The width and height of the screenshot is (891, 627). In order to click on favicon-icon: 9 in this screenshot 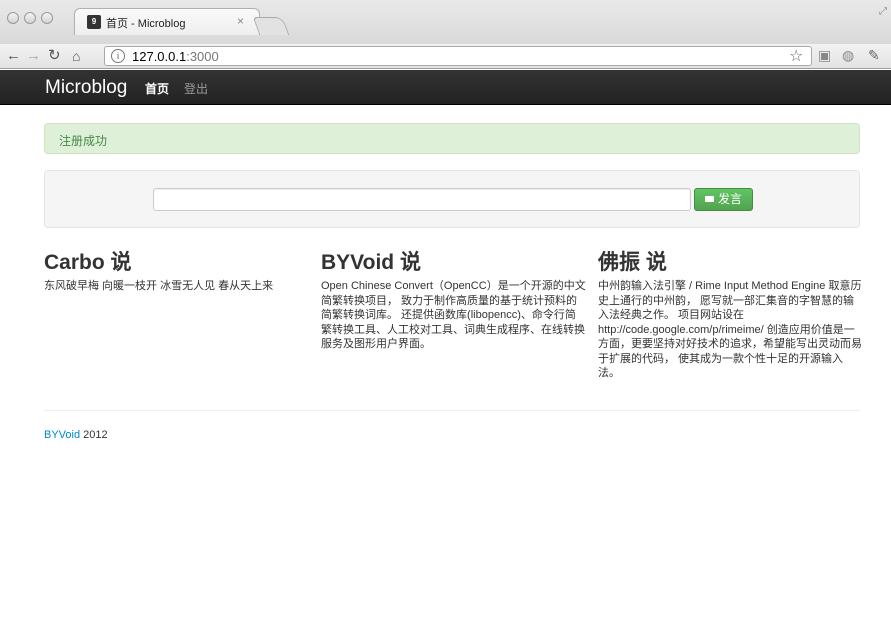, I will do `click(94, 22)`.